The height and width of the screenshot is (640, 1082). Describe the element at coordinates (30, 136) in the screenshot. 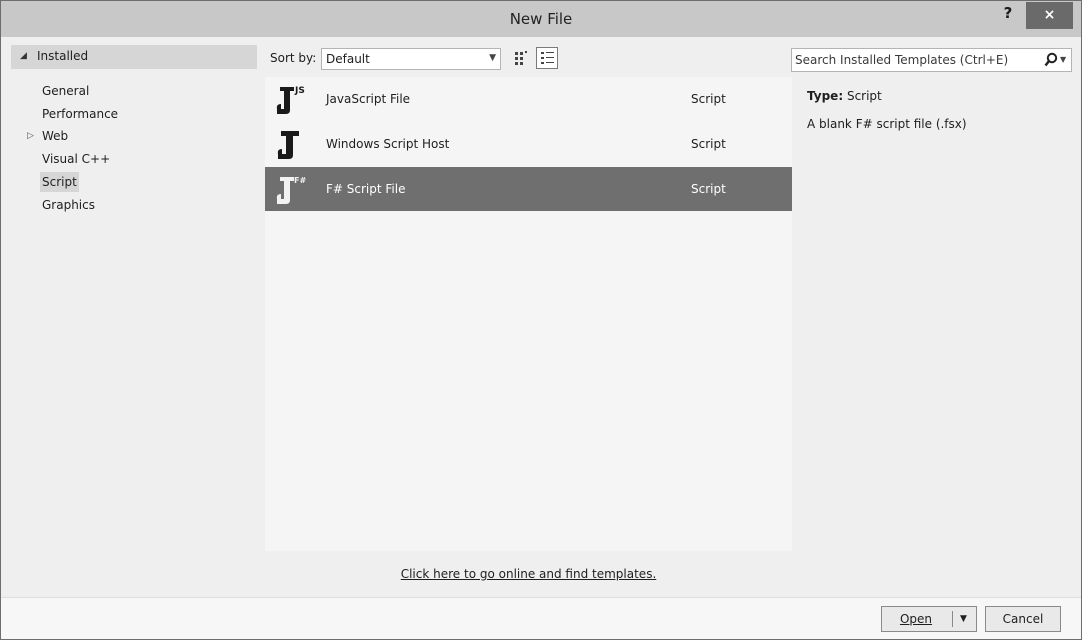

I see `expand-triangle-icon: ▷` at that location.